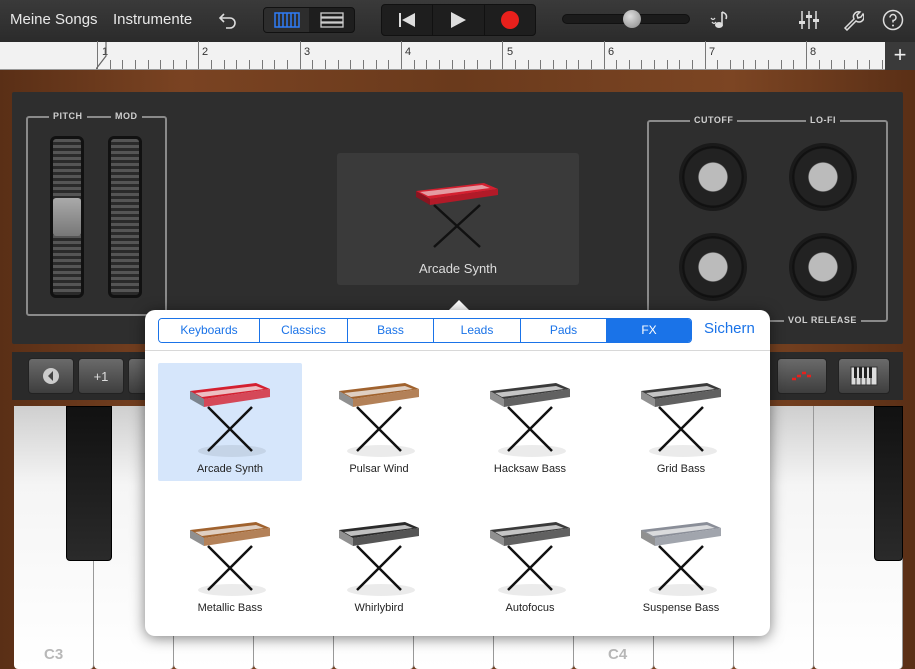 This screenshot has height=669, width=915. What do you see at coordinates (853, 20) in the screenshot?
I see `wrench-icon` at bounding box center [853, 20].